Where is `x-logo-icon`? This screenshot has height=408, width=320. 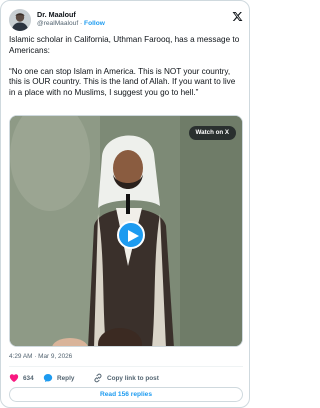
x-logo-icon is located at coordinates (237, 16).